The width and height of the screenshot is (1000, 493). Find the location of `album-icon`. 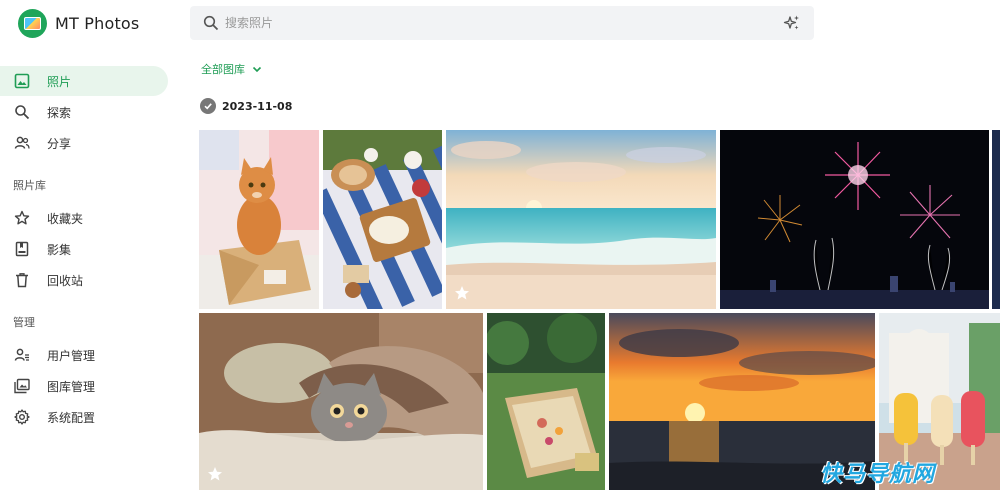

album-icon is located at coordinates (22, 249).